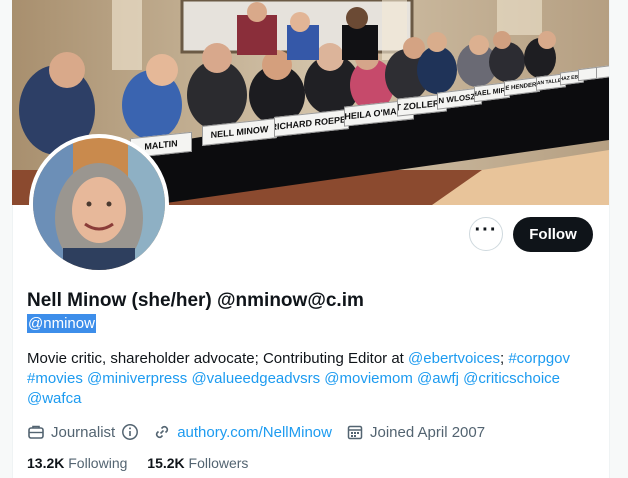  I want to click on bio-link: @awfj, so click(438, 378).